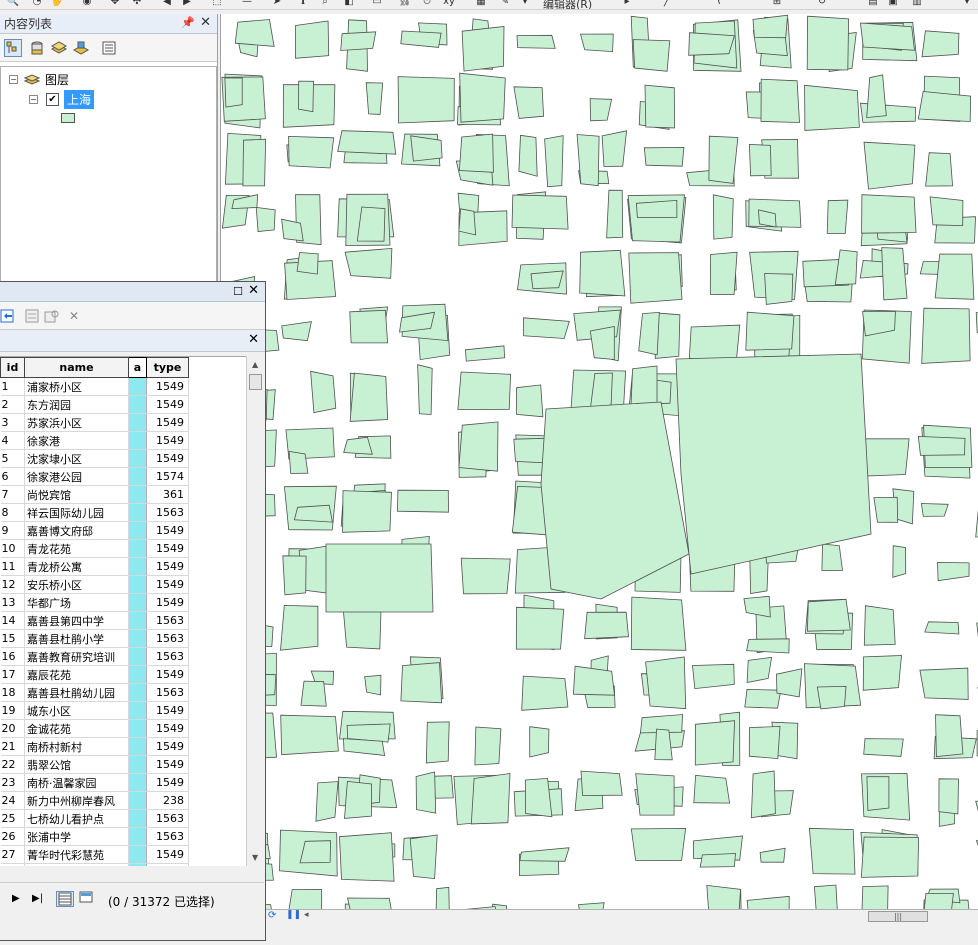 This screenshot has width=978, height=945. I want to click on table-row: 15 嘉善县杜鹃小学 1563, so click(94, 638).